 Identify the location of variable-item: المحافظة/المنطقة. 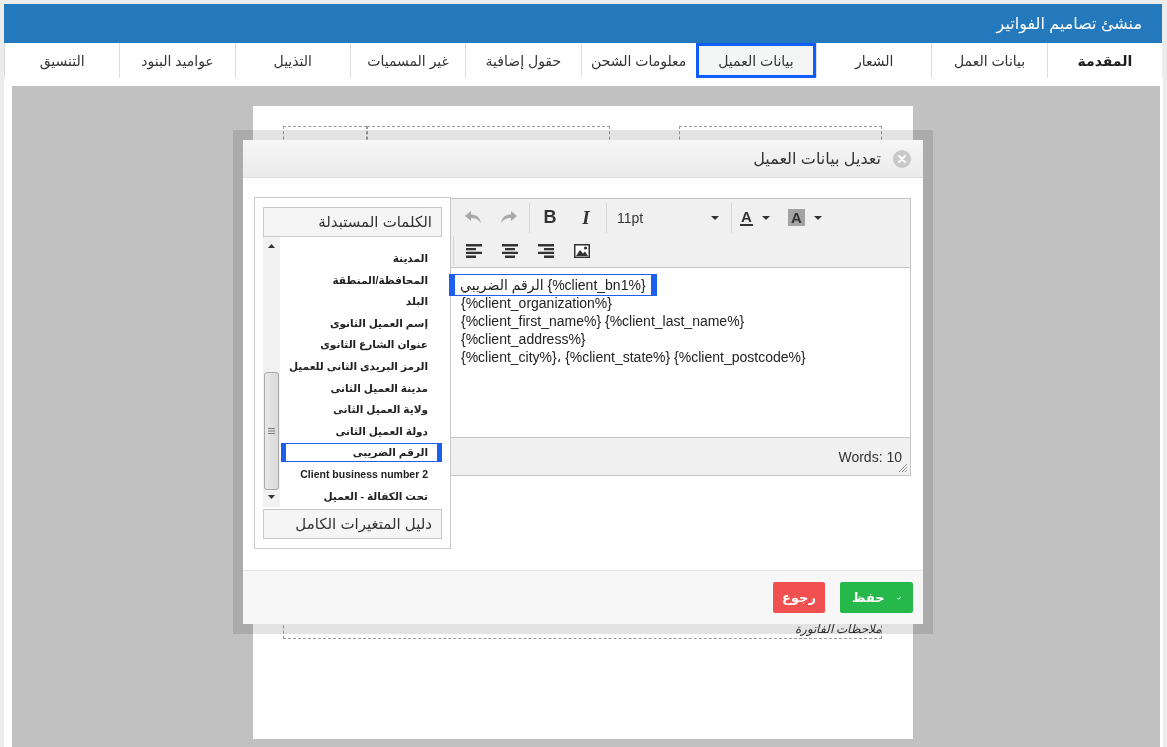
(361, 280).